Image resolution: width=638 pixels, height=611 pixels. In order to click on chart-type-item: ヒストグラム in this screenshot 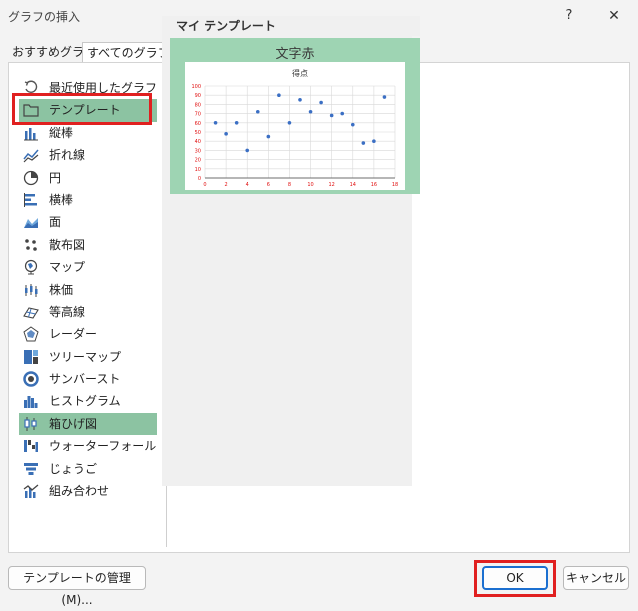, I will do `click(88, 401)`.